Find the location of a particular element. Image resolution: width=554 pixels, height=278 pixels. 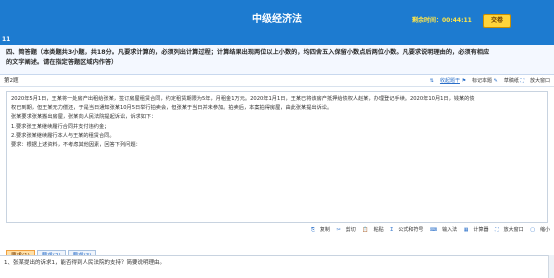

requirement-text: 1、张某提出的诉求1，能否得到人民法院的支持？简要说明理由。 is located at coordinates (85, 263).